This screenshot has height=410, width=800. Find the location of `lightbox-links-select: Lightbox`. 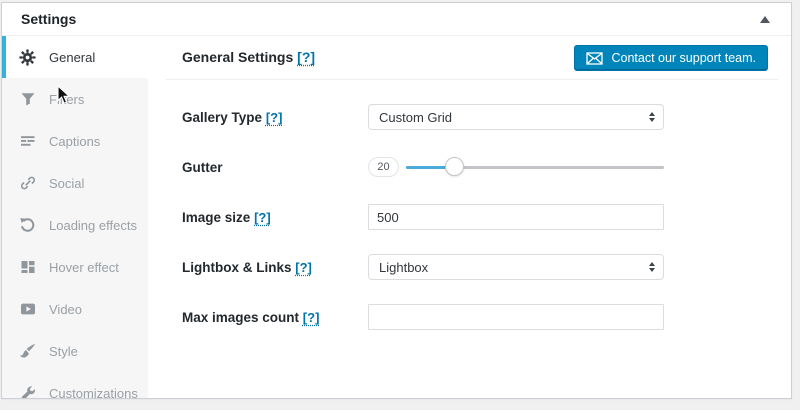

lightbox-links-select: Lightbox is located at coordinates (516, 267).